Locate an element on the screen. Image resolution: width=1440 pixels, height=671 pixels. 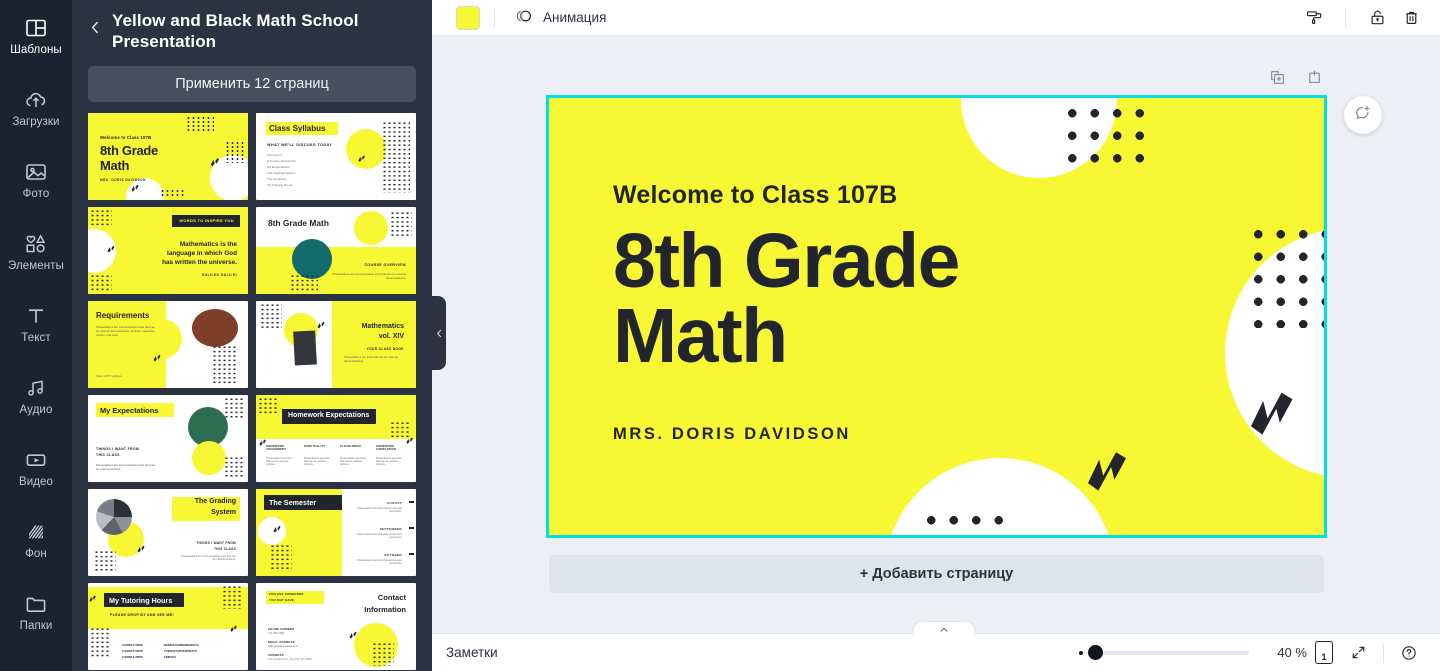
trash-icon is located at coordinates (1411, 18).